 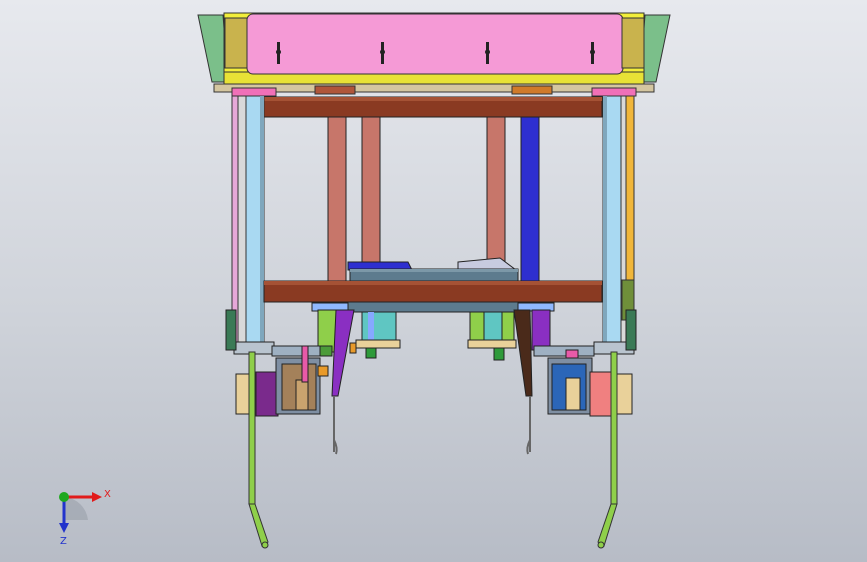 What do you see at coordinates (85, 518) in the screenshot?
I see `coordinate-triad: X Z` at bounding box center [85, 518].